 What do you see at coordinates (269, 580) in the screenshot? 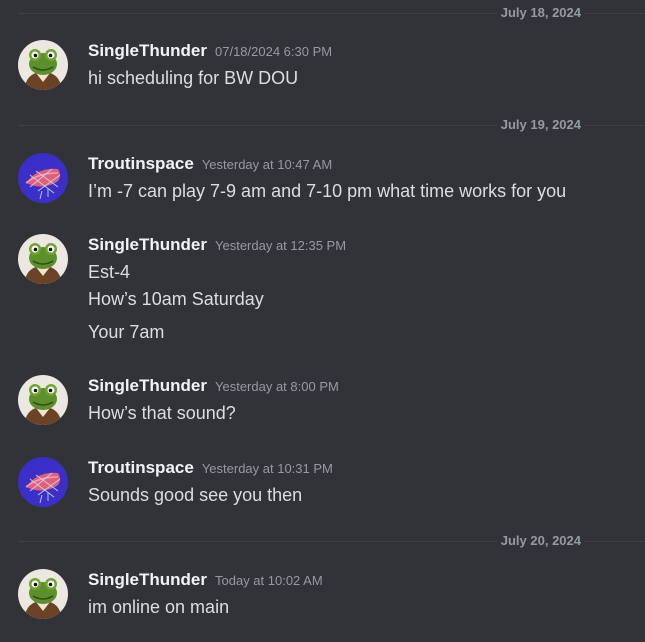
I see `timestamp: Today at 10:02 AM` at bounding box center [269, 580].